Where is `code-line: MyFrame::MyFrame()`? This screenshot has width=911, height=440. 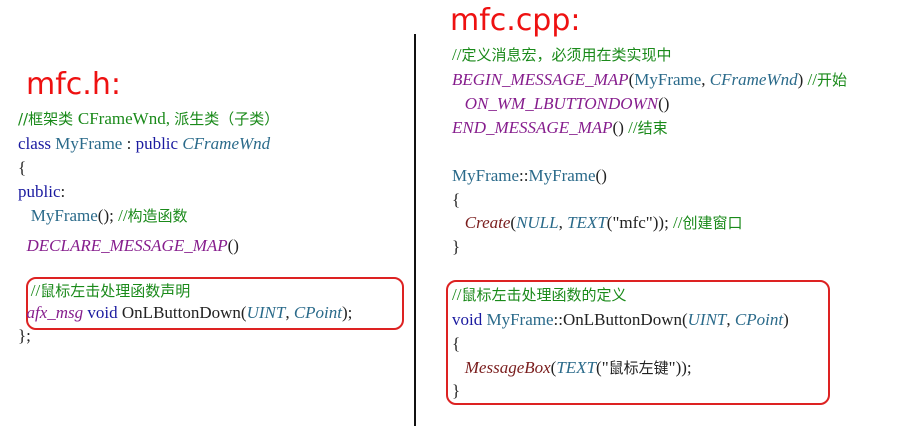 code-line: MyFrame::MyFrame() is located at coordinates (529, 176).